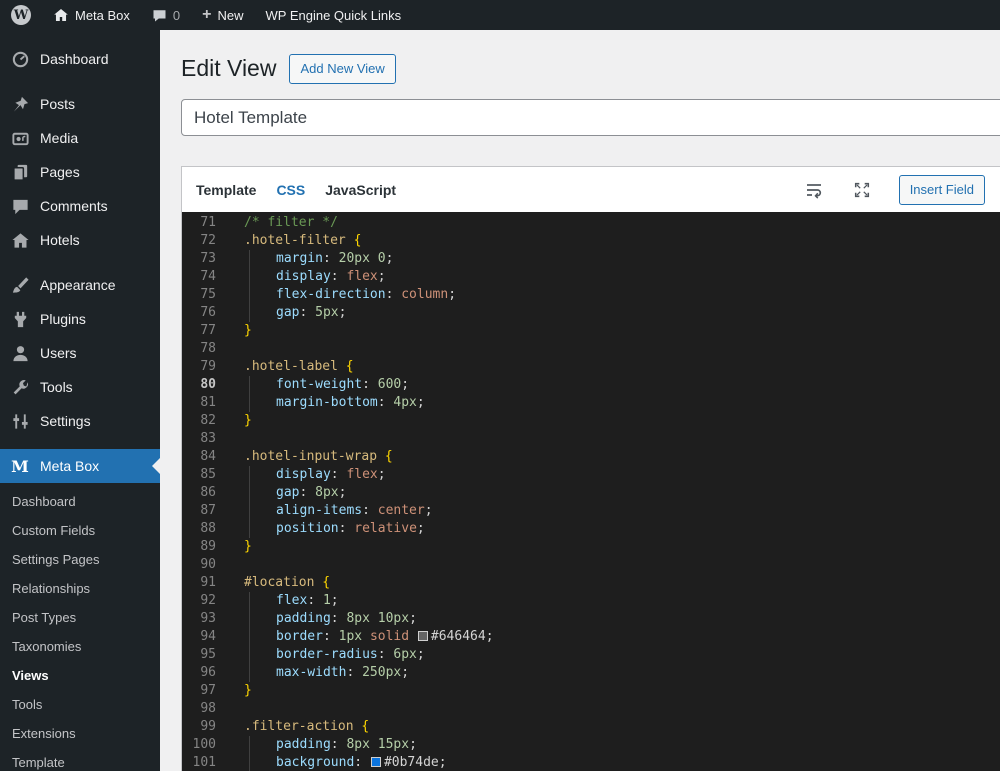 The image size is (1000, 771). I want to click on code-line: 87 align-items: center;, so click(591, 511).